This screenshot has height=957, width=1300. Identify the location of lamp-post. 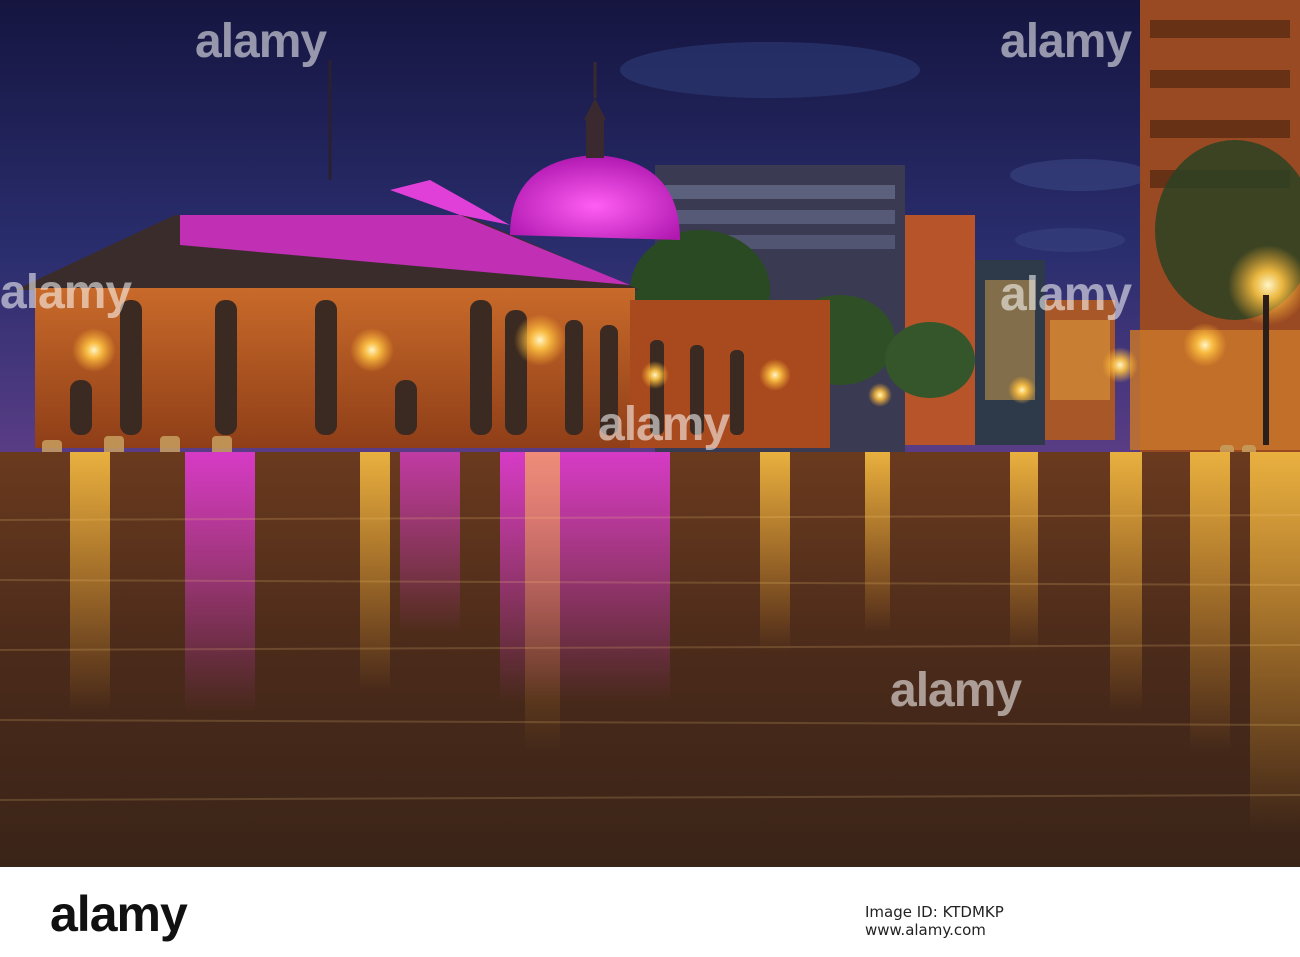
(1266, 370).